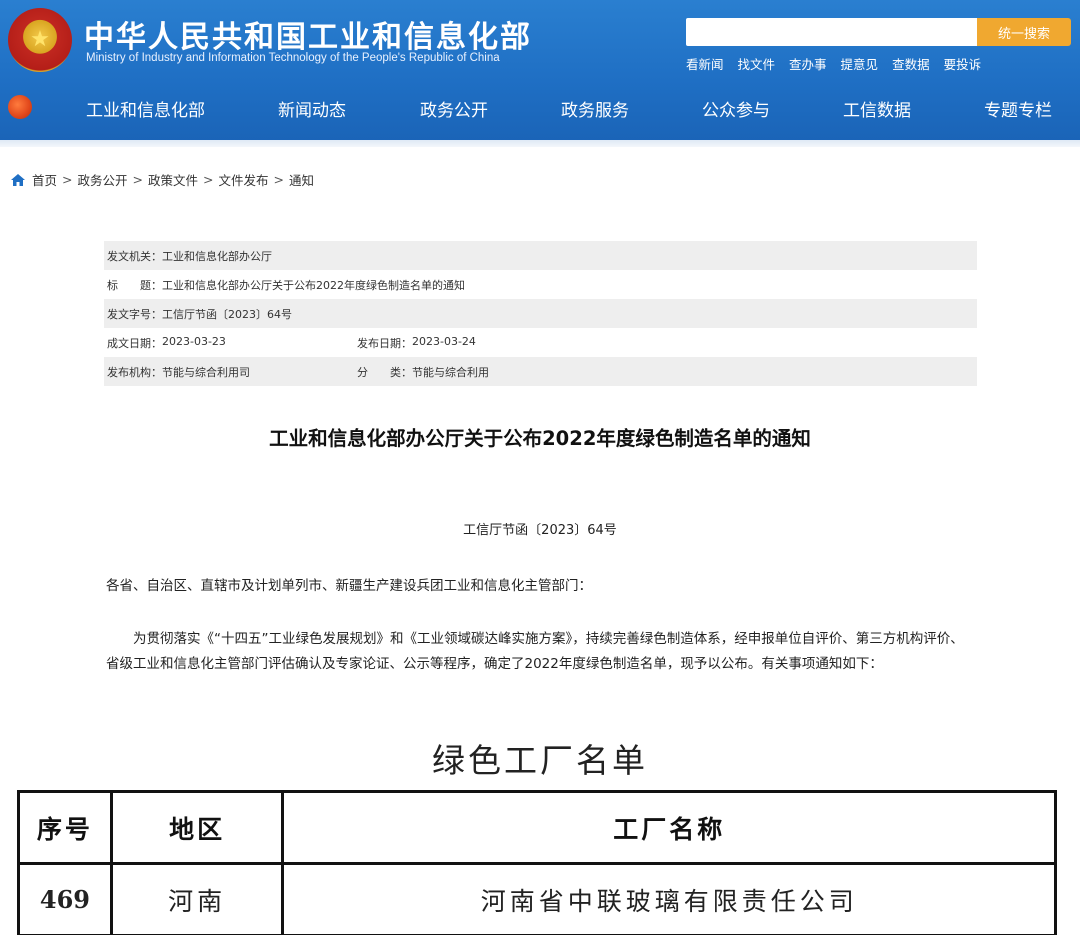  Describe the element at coordinates (197, 898) in the screenshot. I see `cell-region: 河南` at that location.